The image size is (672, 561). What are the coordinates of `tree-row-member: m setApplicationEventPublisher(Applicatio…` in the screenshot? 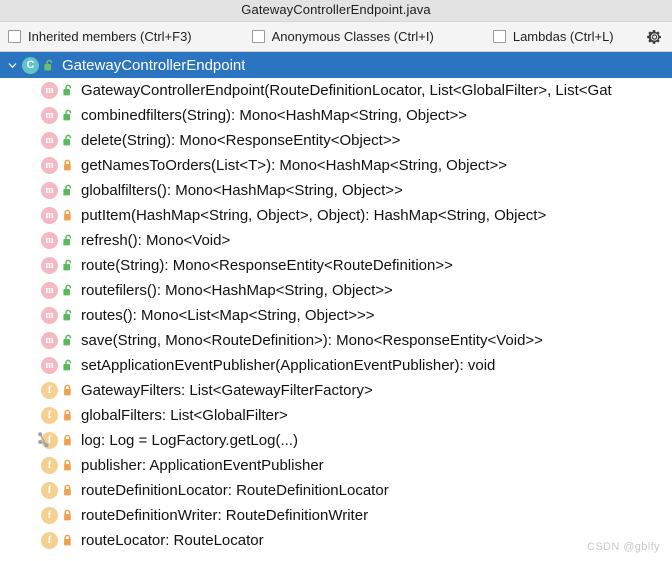 It's located at (336, 365).